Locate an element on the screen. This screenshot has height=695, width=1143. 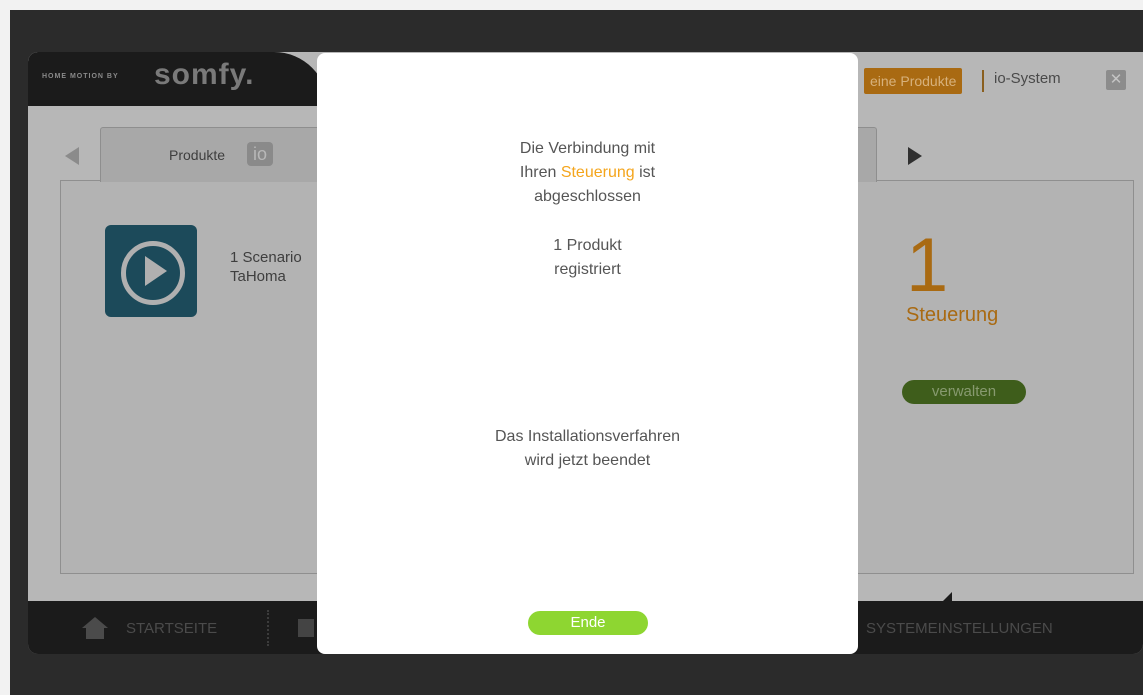
screen-top-edge is located at coordinates (571, 5).